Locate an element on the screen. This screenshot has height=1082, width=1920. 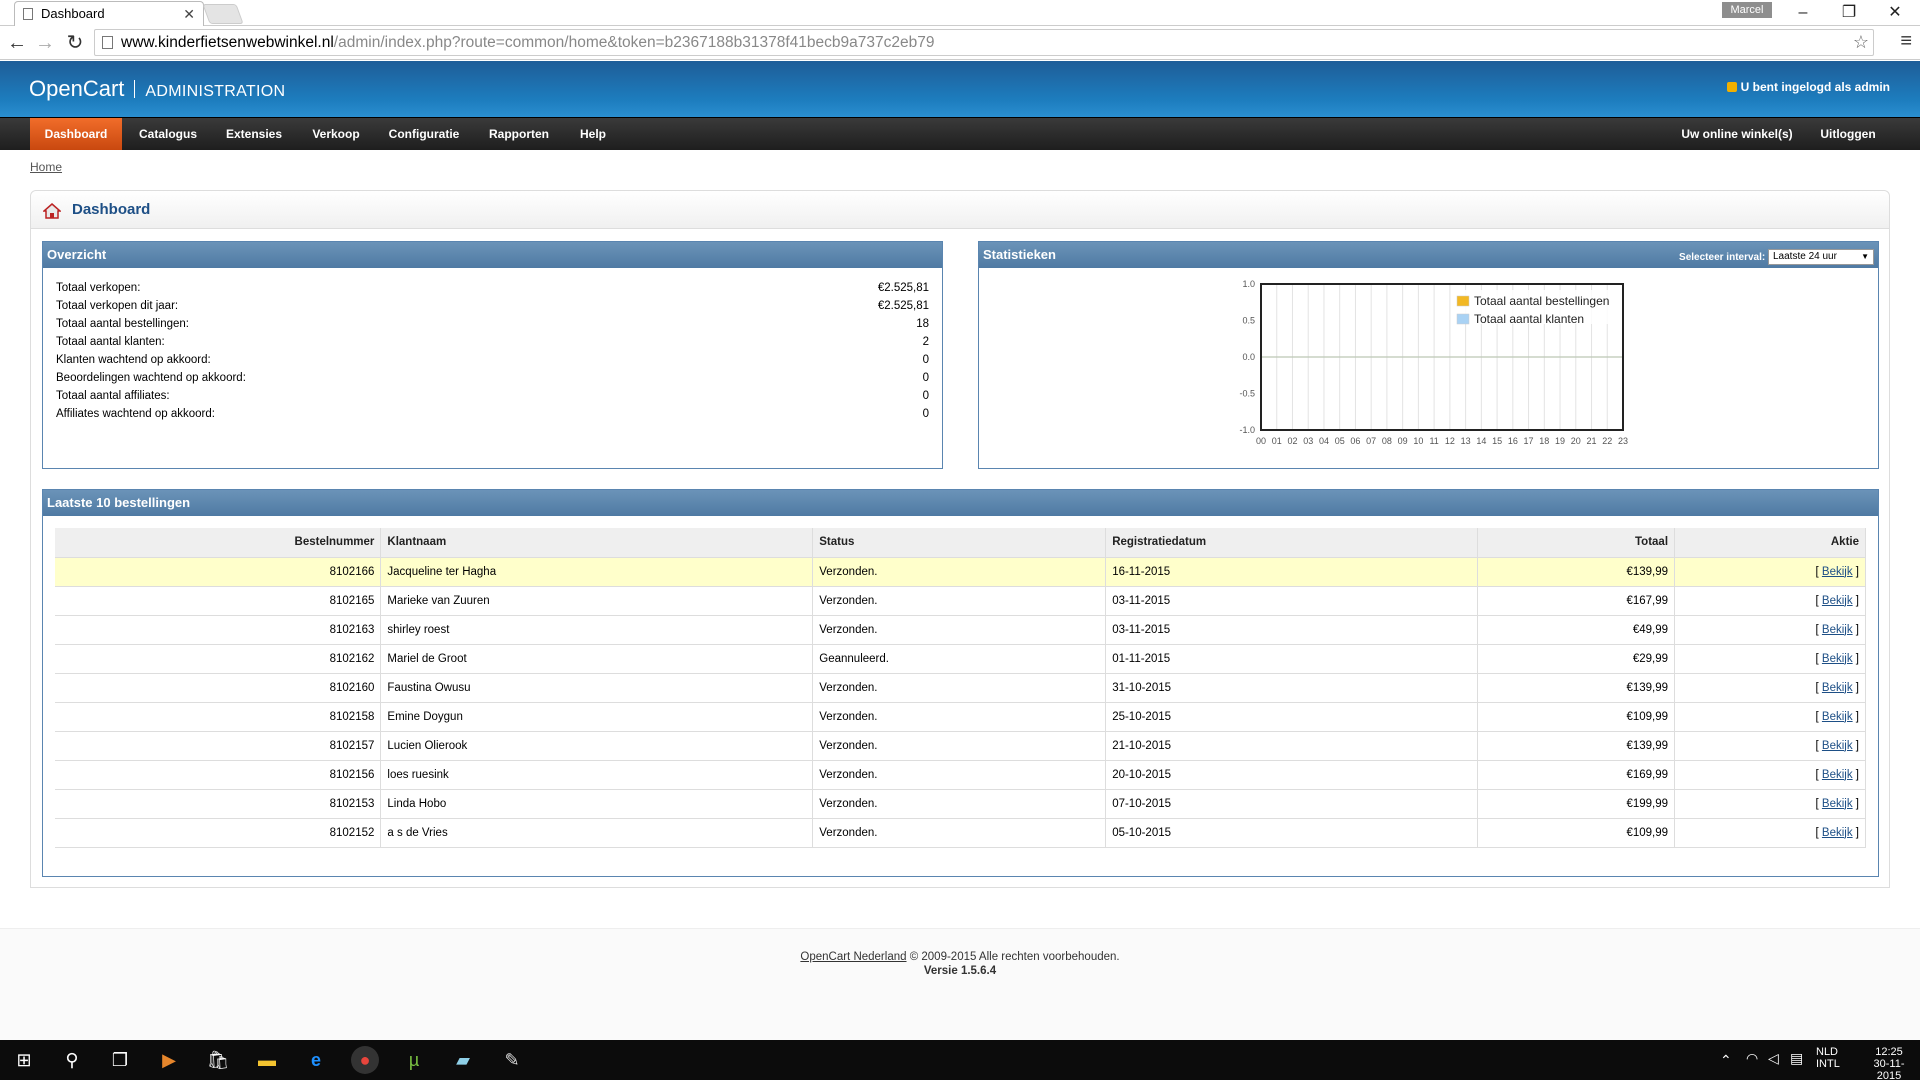
order-date: 16-11-2015 is located at coordinates (1292, 572).